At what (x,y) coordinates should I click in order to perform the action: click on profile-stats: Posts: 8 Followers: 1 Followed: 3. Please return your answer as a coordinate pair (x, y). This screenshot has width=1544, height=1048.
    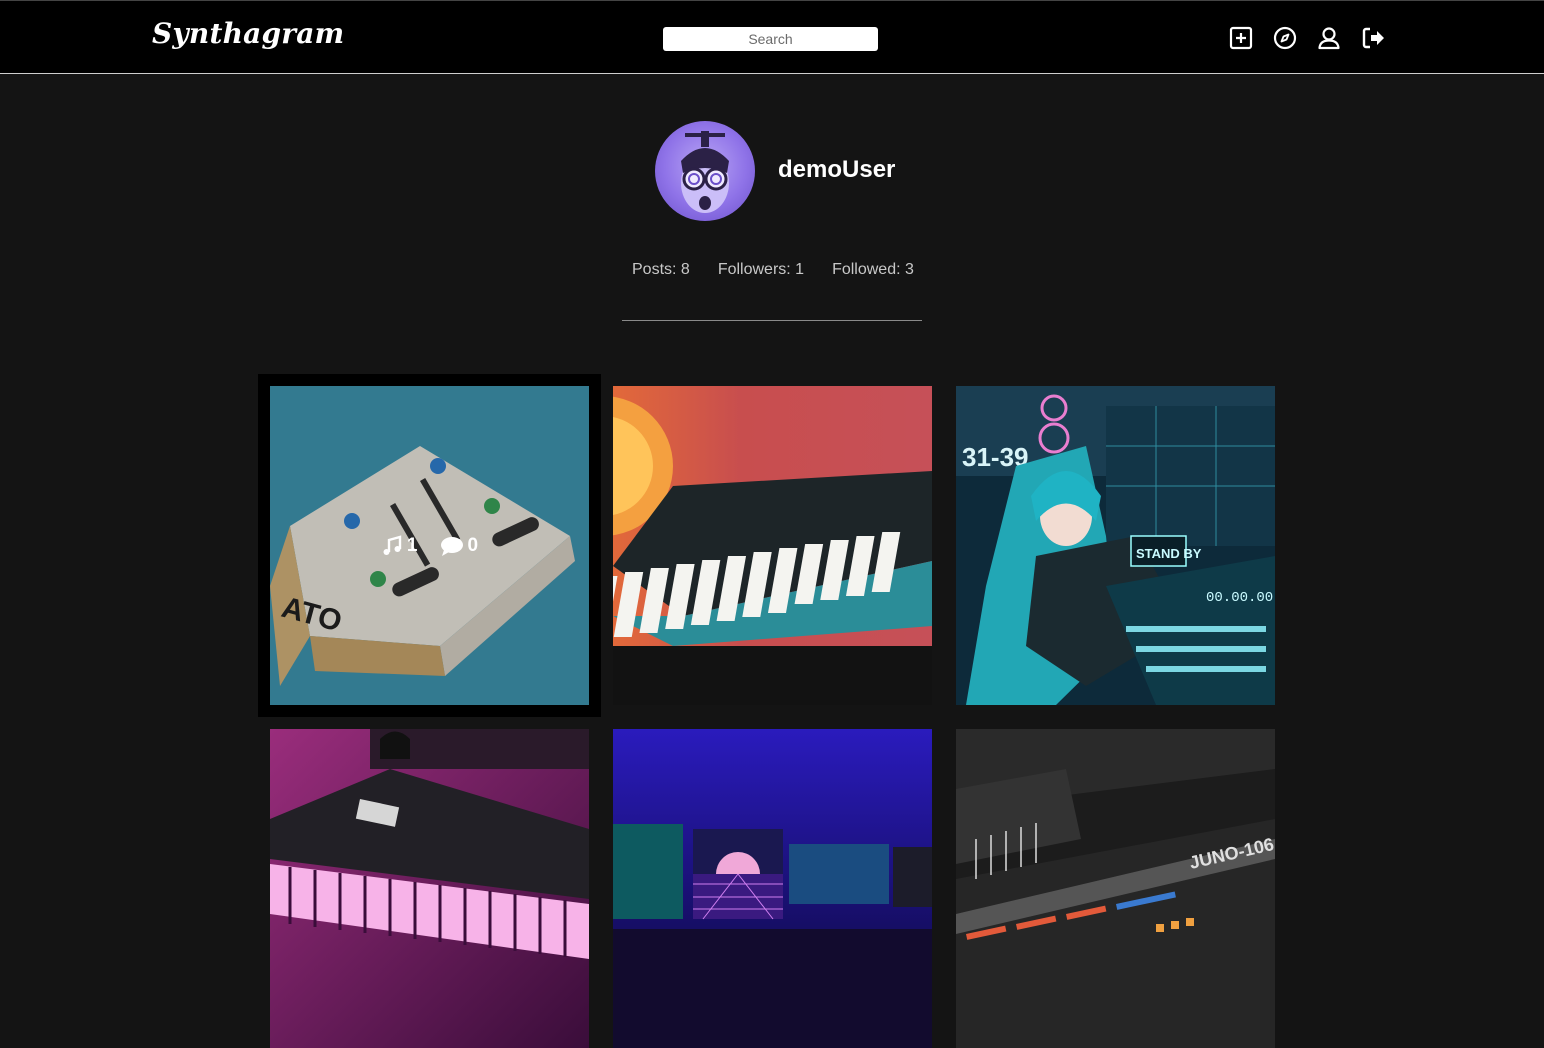
    Looking at the image, I should click on (773, 270).